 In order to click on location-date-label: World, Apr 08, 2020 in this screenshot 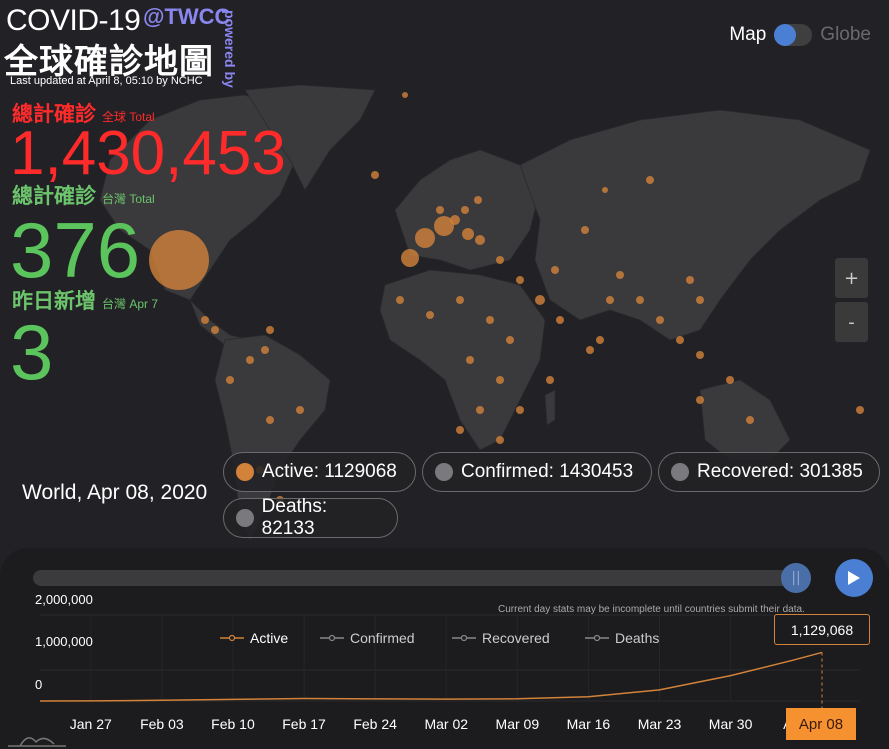, I will do `click(115, 492)`.